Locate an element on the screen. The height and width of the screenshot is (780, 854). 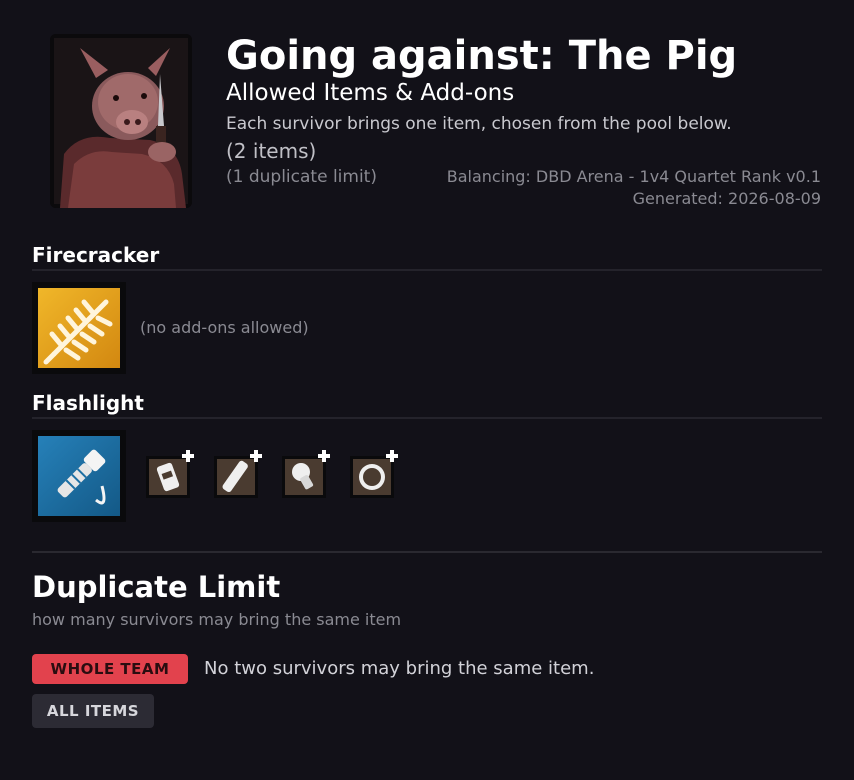
whole-team-button: WHOLE TEAM is located at coordinates (110, 669).